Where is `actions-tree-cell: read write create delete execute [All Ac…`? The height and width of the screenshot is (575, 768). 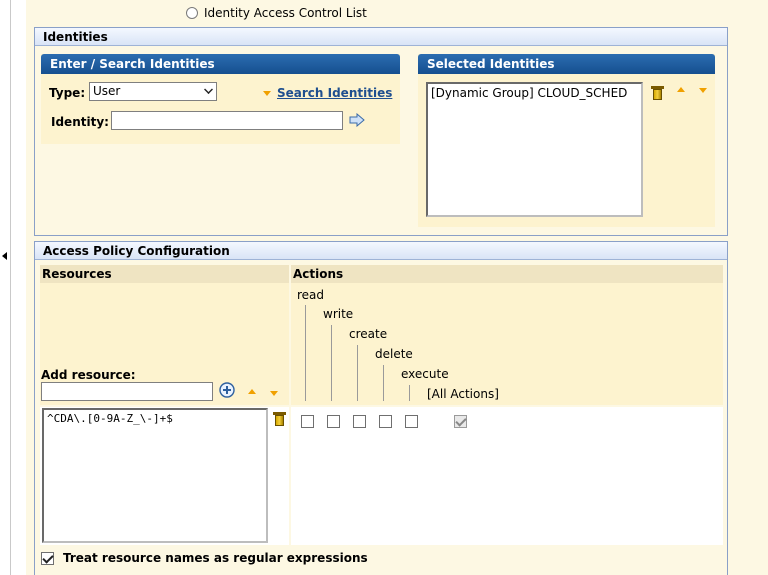
actions-tree-cell: read write create delete execute [All Ac… is located at coordinates (507, 344).